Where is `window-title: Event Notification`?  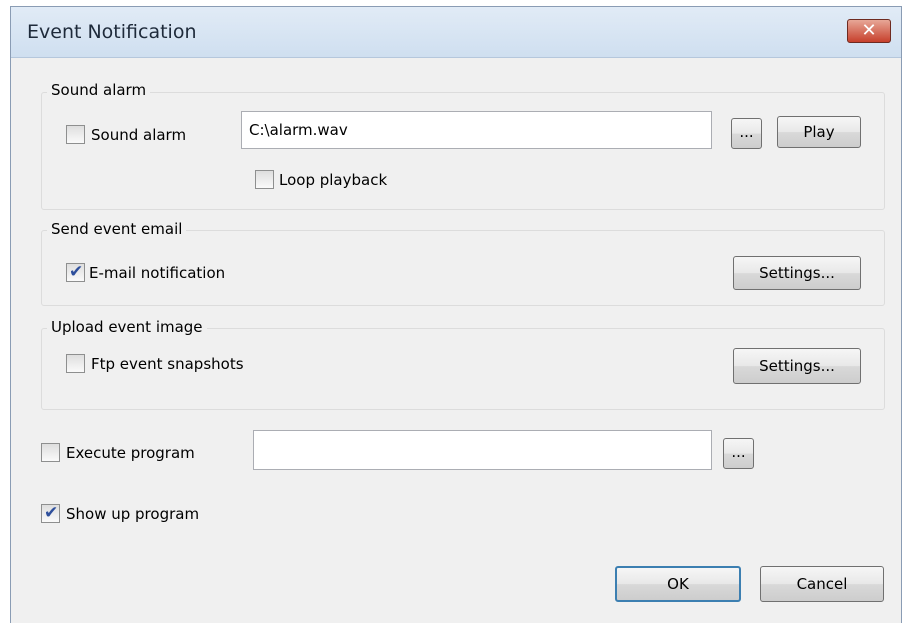 window-title: Event Notification is located at coordinates (112, 32).